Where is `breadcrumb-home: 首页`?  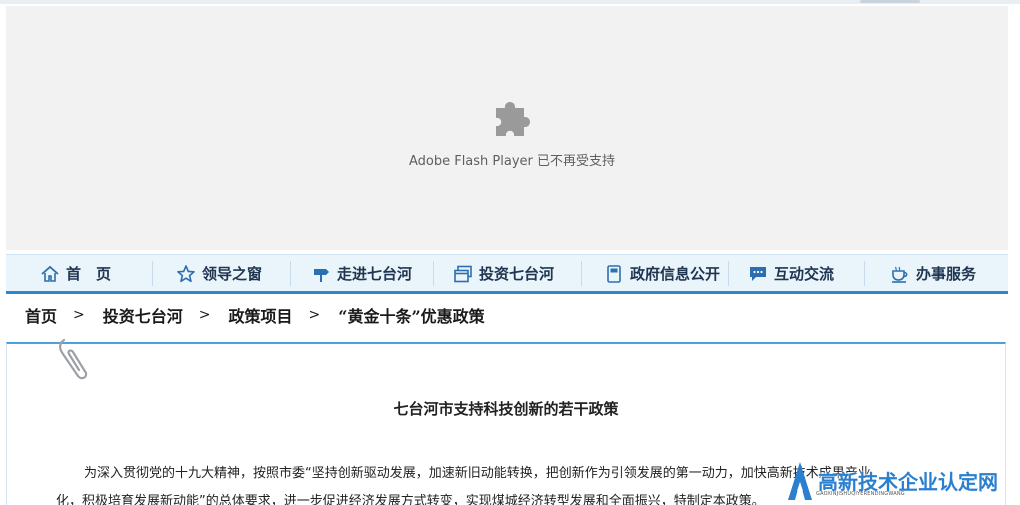 breadcrumb-home: 首页 is located at coordinates (41, 315).